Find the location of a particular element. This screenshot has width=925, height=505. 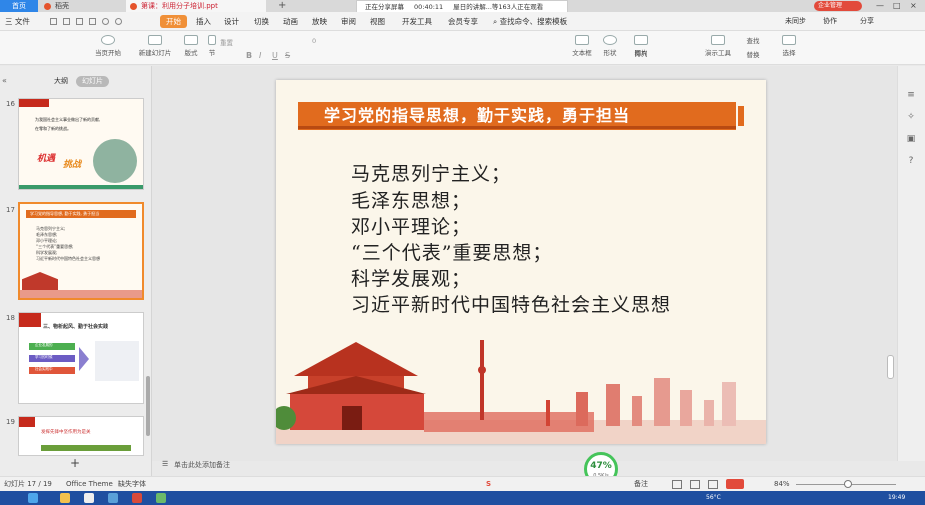

settings-icon: ≡ is located at coordinates (911, 95).